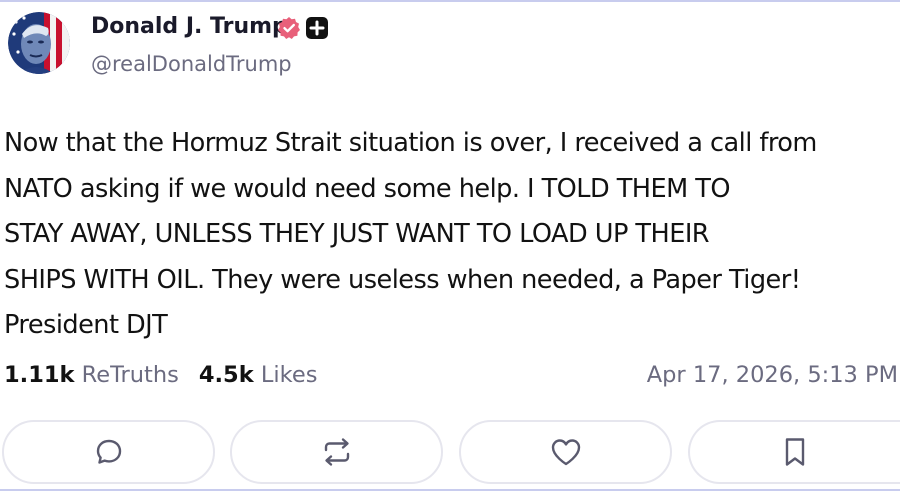 This screenshot has height=491, width=900. What do you see at coordinates (189, 26) in the screenshot?
I see `author-display-name: Donald J. Trump` at bounding box center [189, 26].